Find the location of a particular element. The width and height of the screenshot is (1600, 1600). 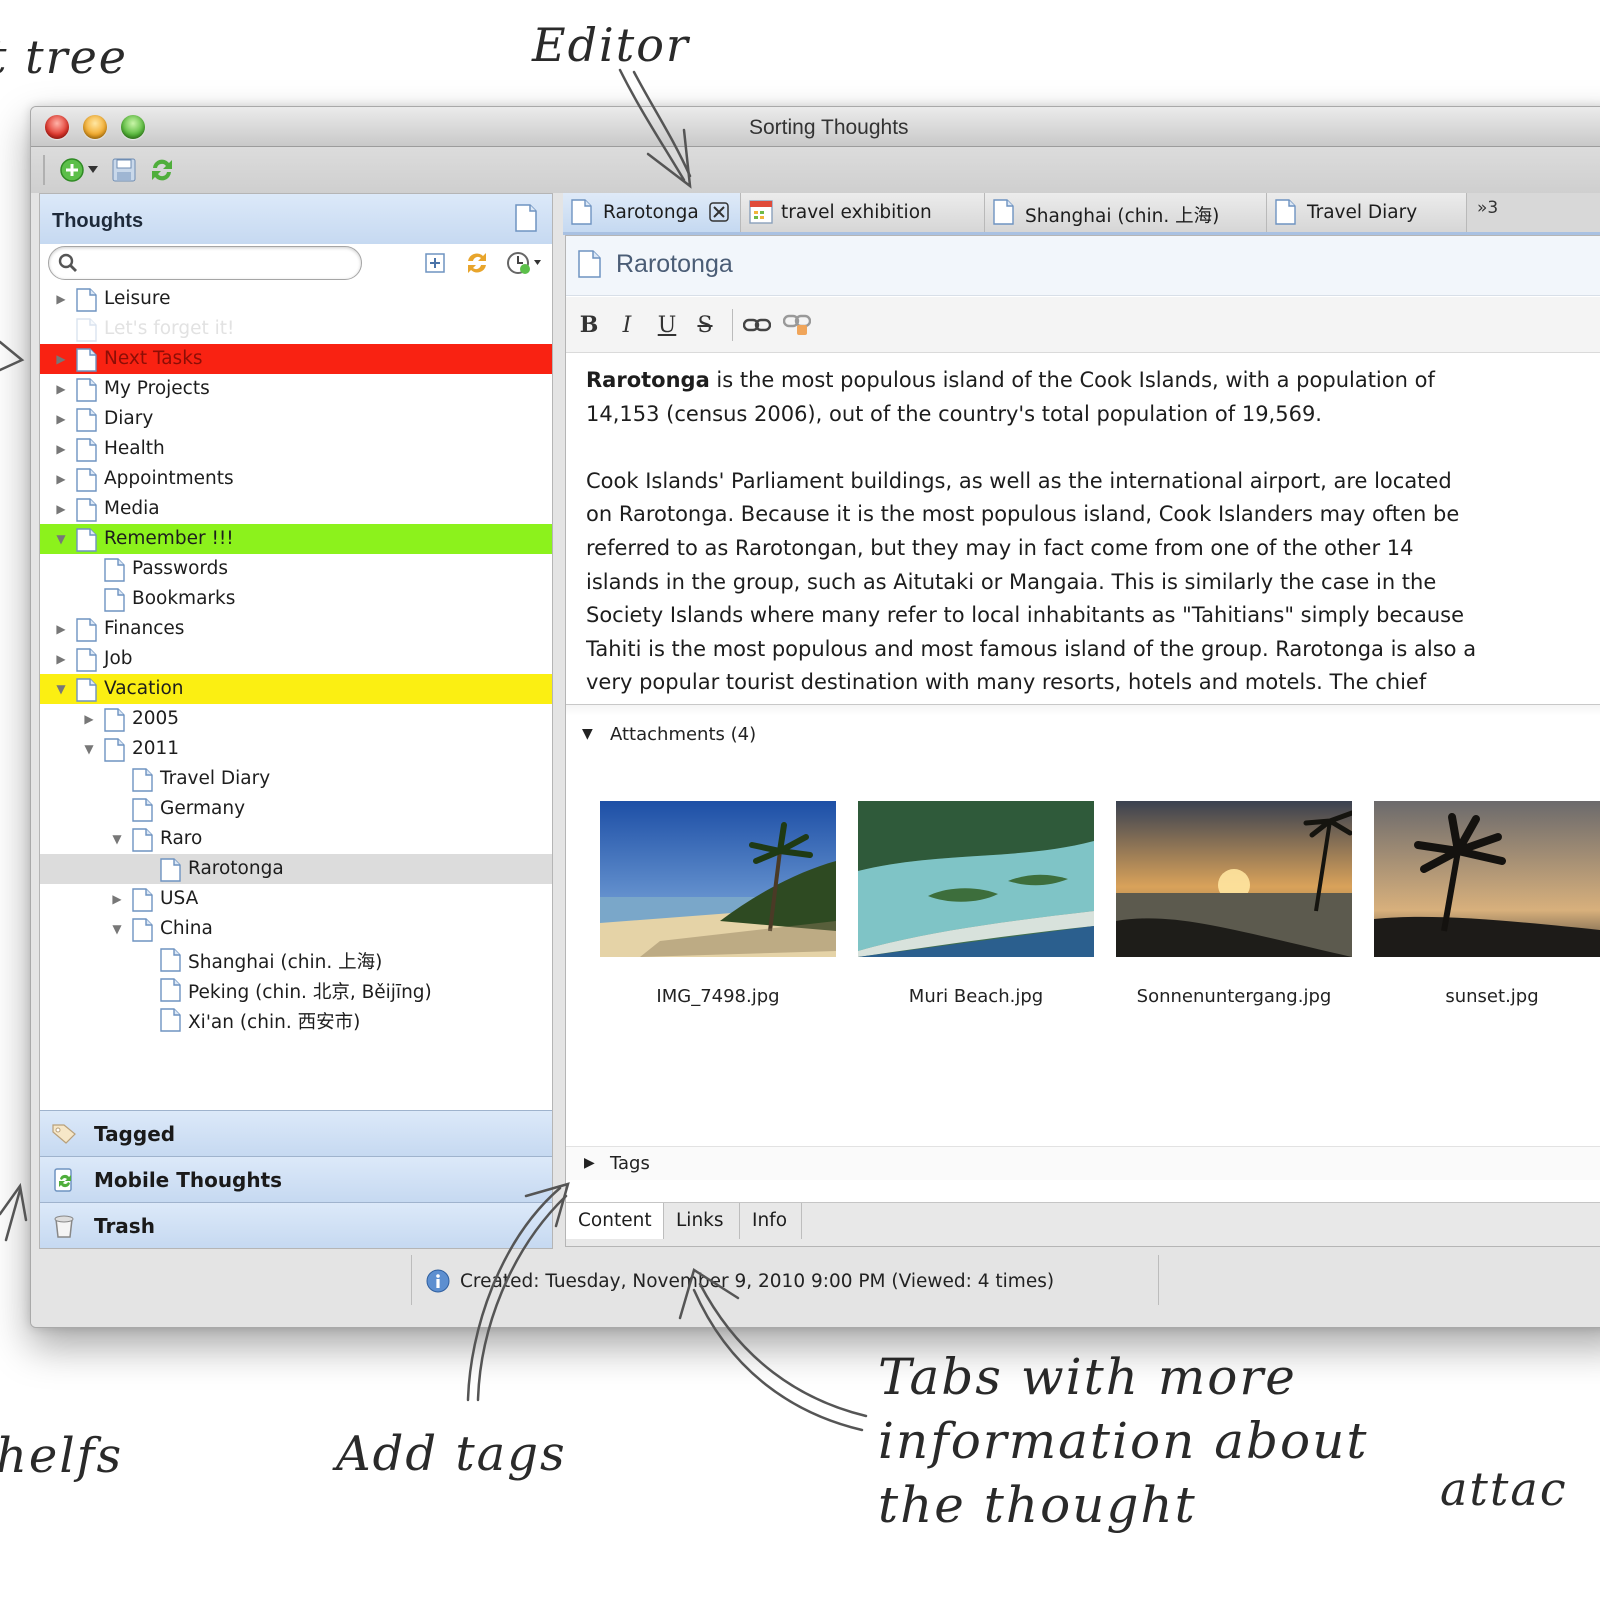

tree-item: Travel Diary is located at coordinates (296, 779).